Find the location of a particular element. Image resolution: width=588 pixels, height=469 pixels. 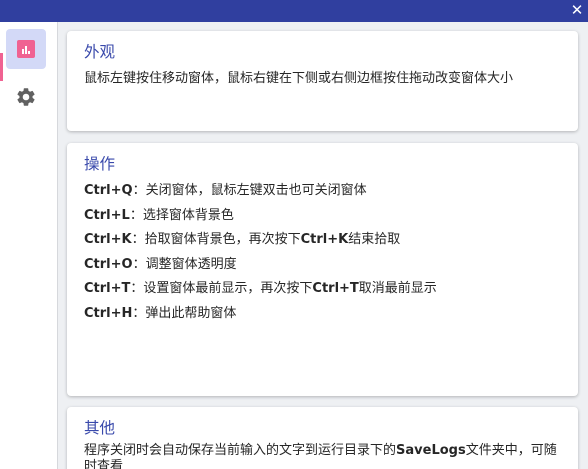

shortcut-key: Ctrl+H is located at coordinates (108, 313).